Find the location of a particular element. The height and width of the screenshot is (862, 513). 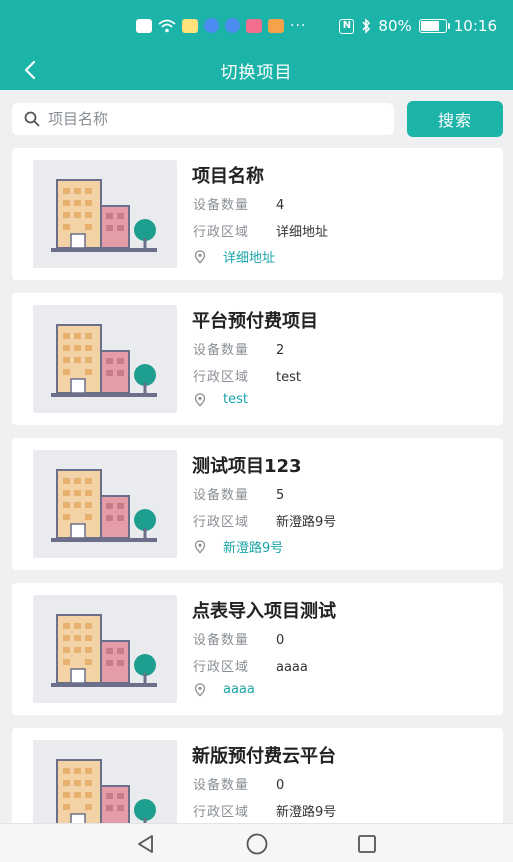

project-address: aaaa is located at coordinates (224, 689).